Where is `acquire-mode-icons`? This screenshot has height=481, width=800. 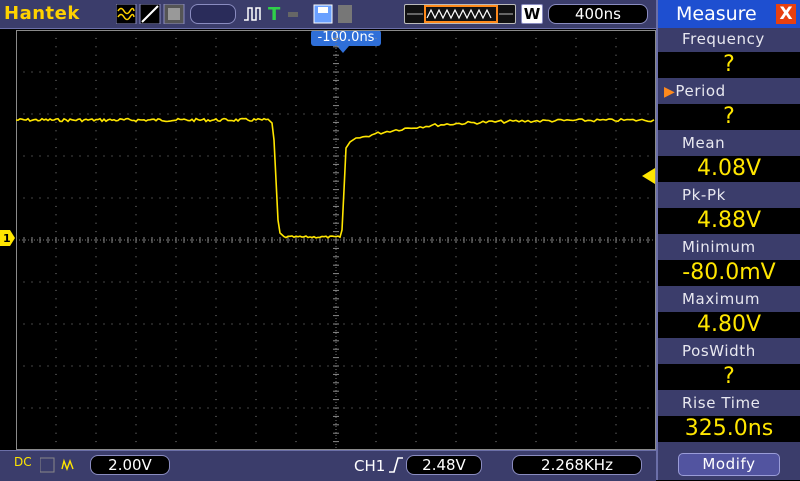 acquire-mode-icons is located at coordinates (152, 14).